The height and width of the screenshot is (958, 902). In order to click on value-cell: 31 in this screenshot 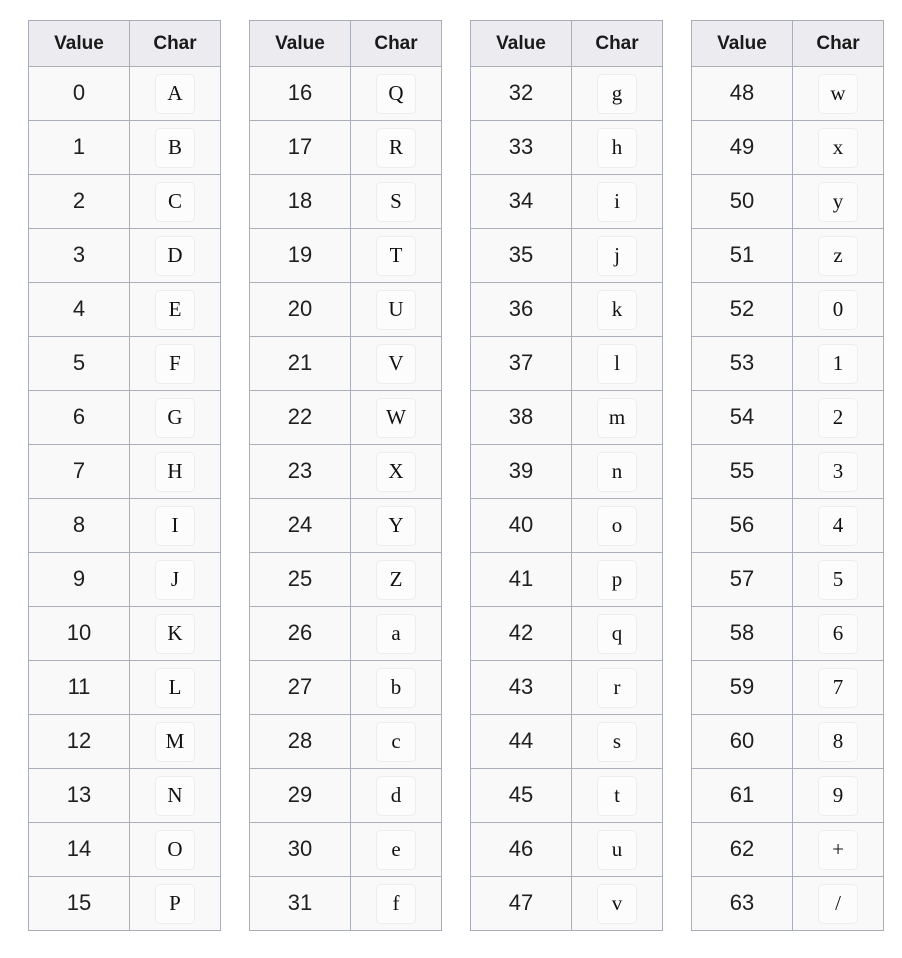, I will do `click(300, 903)`.